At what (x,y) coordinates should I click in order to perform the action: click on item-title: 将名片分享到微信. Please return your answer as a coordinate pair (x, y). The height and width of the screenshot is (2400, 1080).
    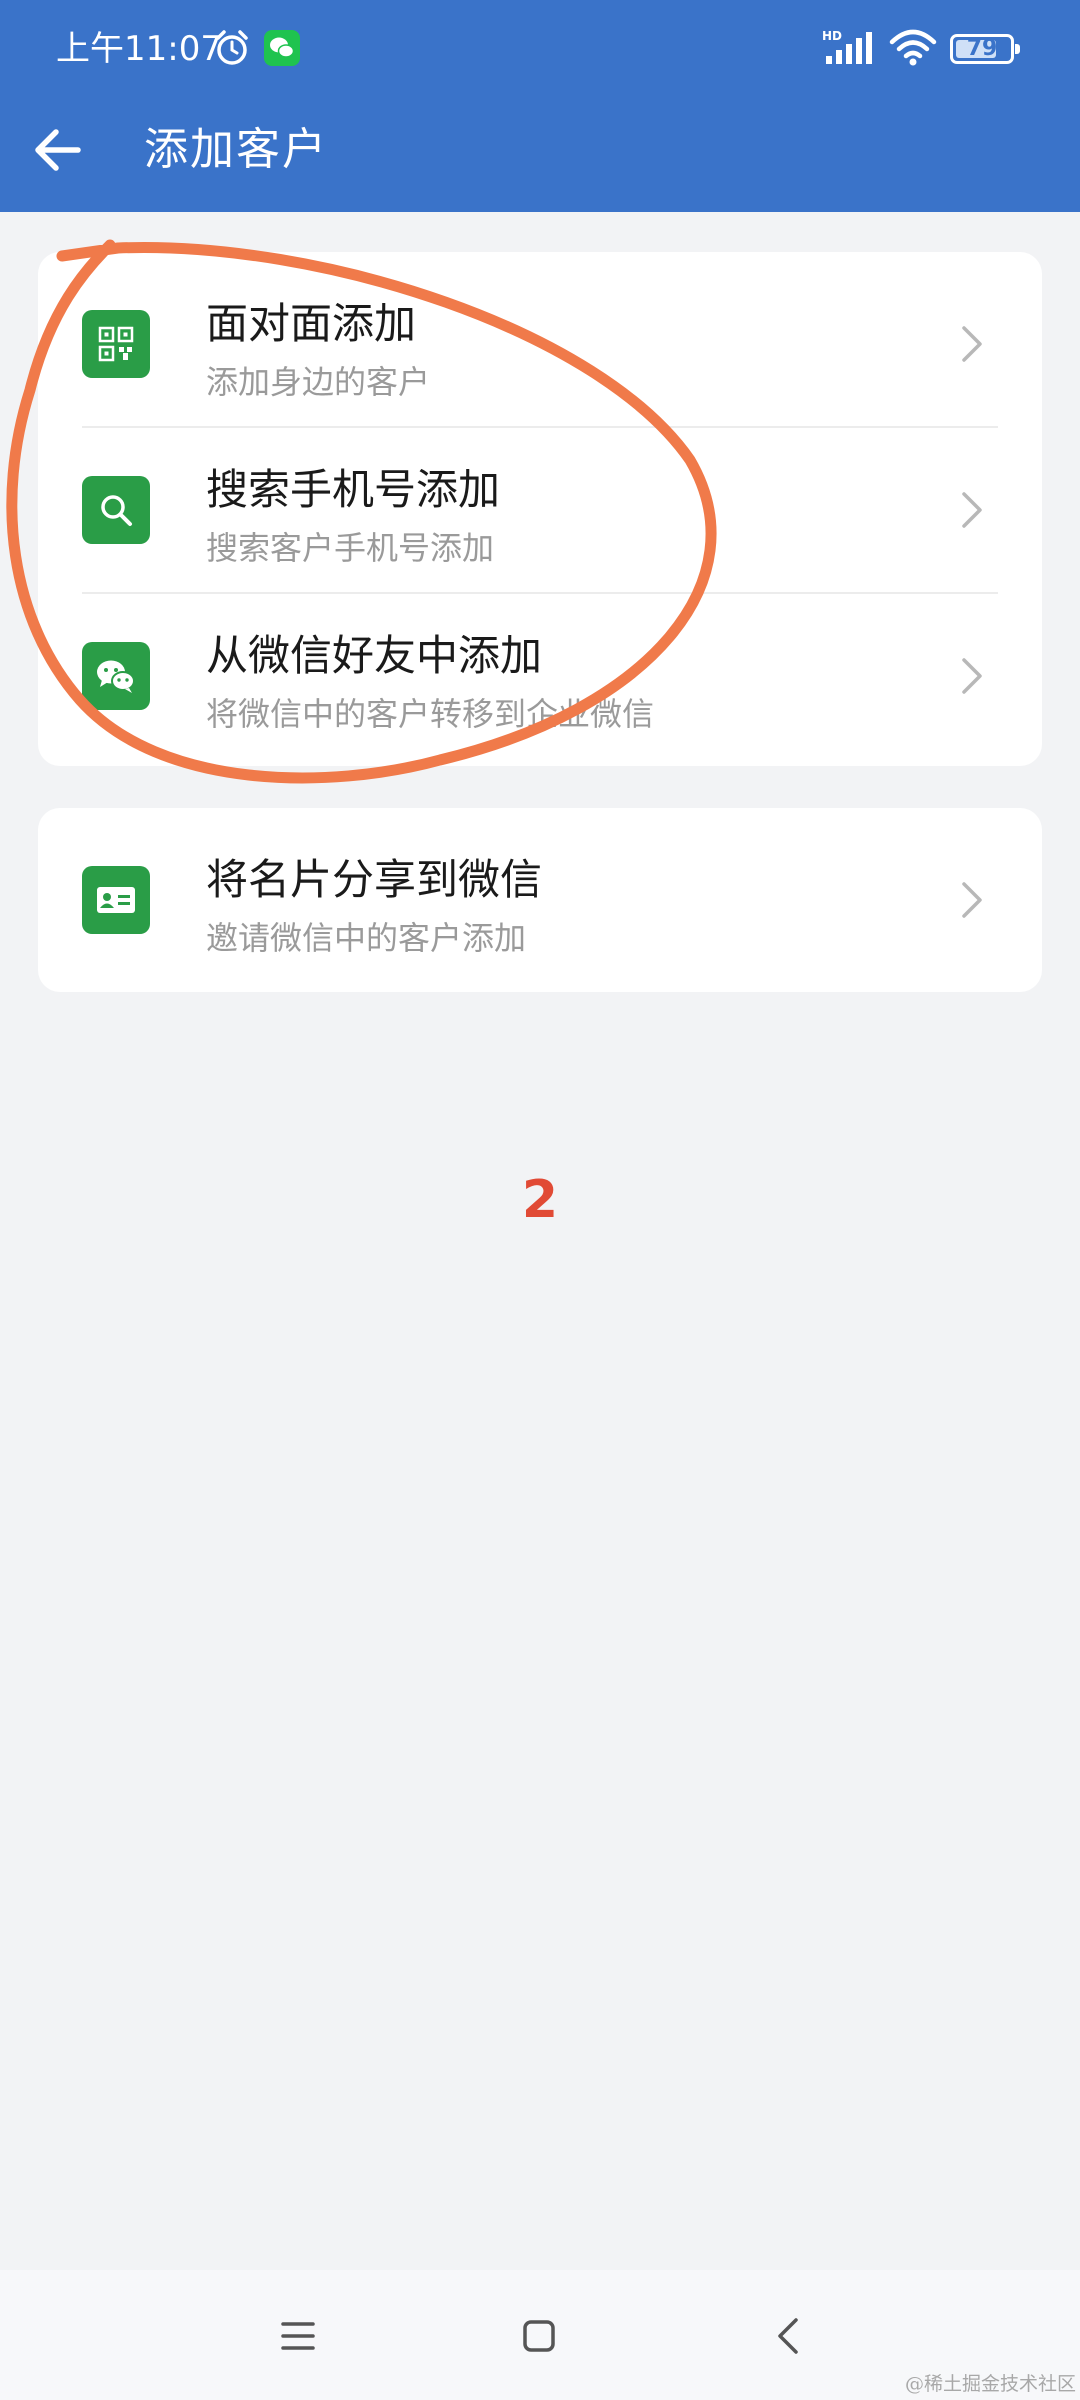
    Looking at the image, I should click on (374, 879).